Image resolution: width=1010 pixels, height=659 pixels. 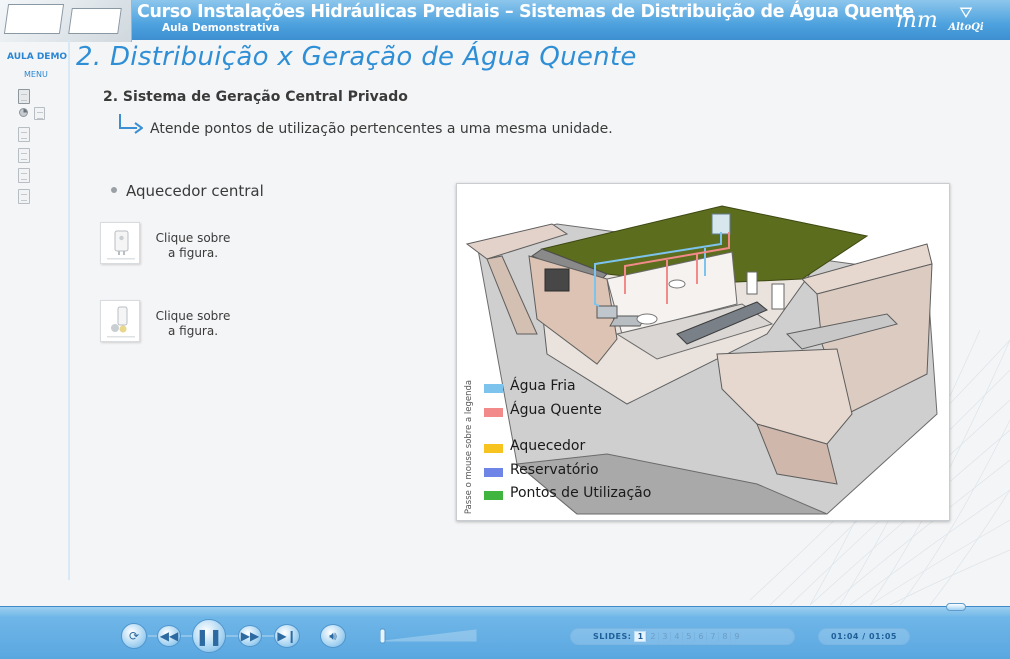 I want to click on slide-navigator: SLIDES: 1 2 3 4 5 6 7 8 9, so click(x=682, y=636).